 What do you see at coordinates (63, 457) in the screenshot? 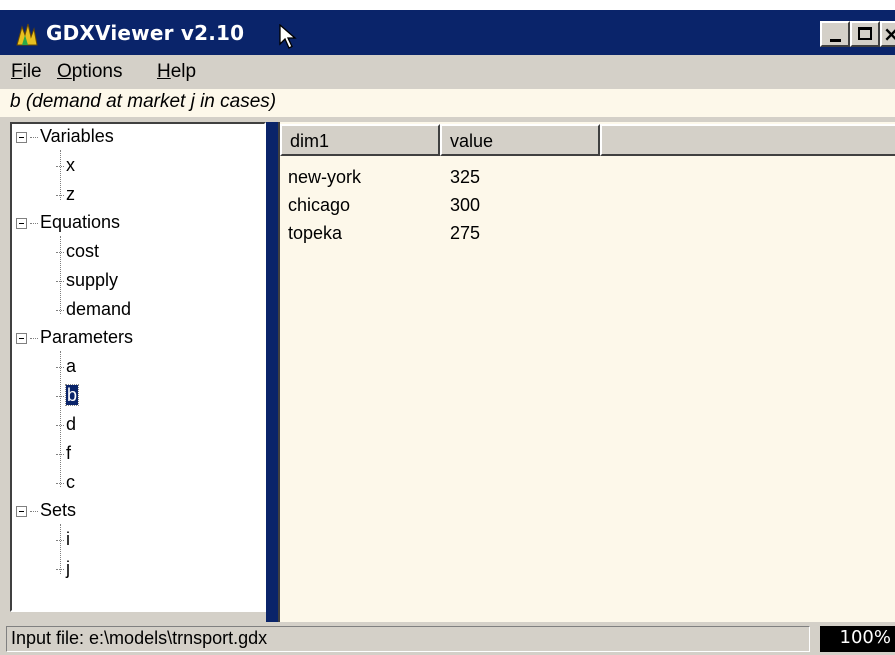
I see `tree-item-f: f` at bounding box center [63, 457].